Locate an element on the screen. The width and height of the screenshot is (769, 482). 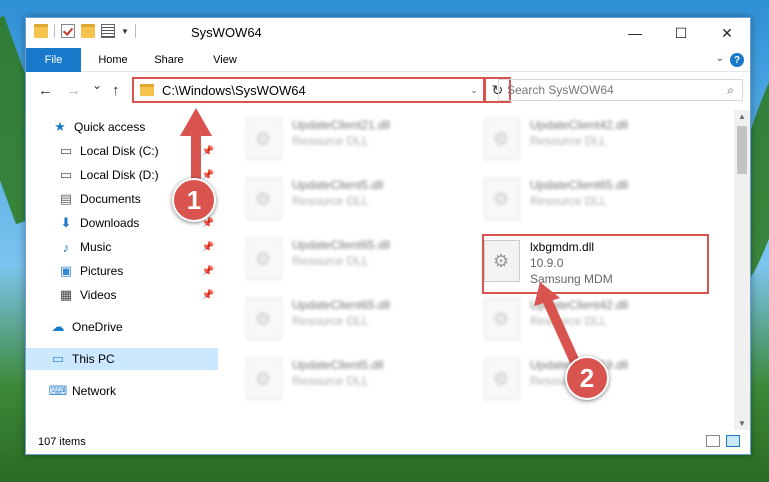
highlight-box is located at coordinates (595, 264).